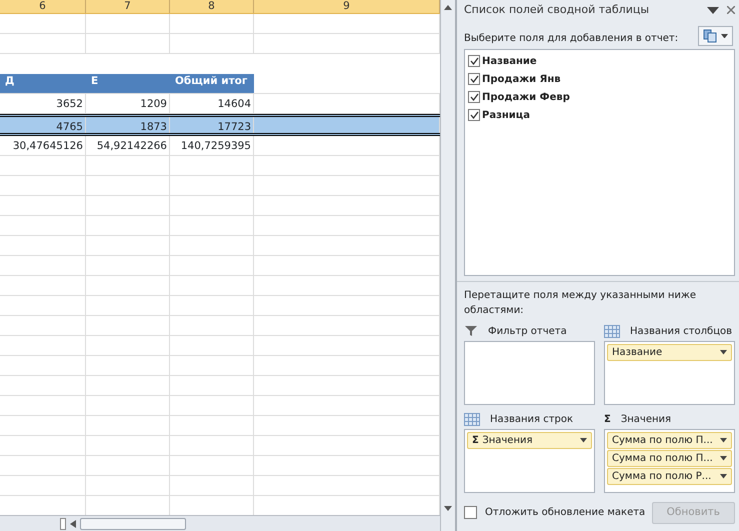  I want to click on scroll-up-icon, so click(448, 7).